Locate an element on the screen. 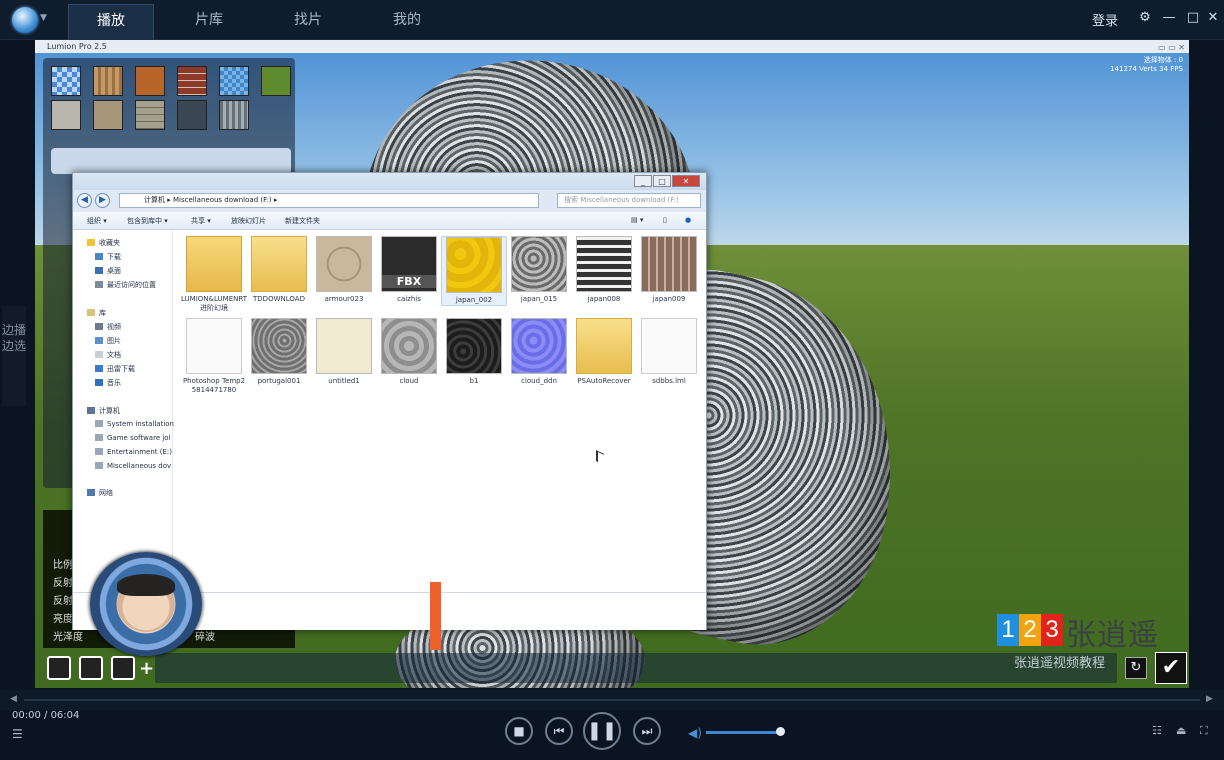  lumion-window-controls: ▭ ▭ ✕ is located at coordinates (1171, 47).